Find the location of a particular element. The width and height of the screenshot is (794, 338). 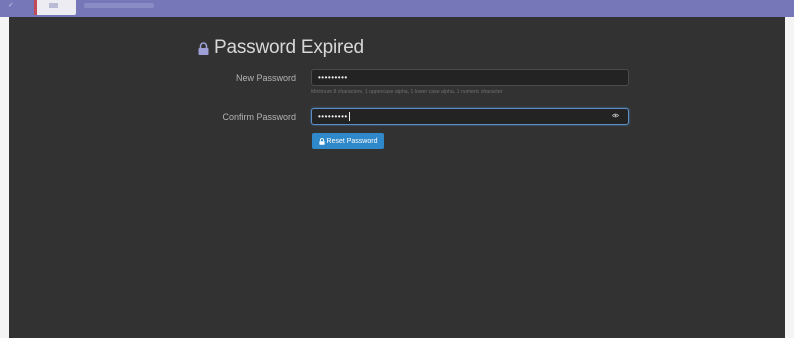

confirm-password-value: ••••••••• is located at coordinates (333, 116).